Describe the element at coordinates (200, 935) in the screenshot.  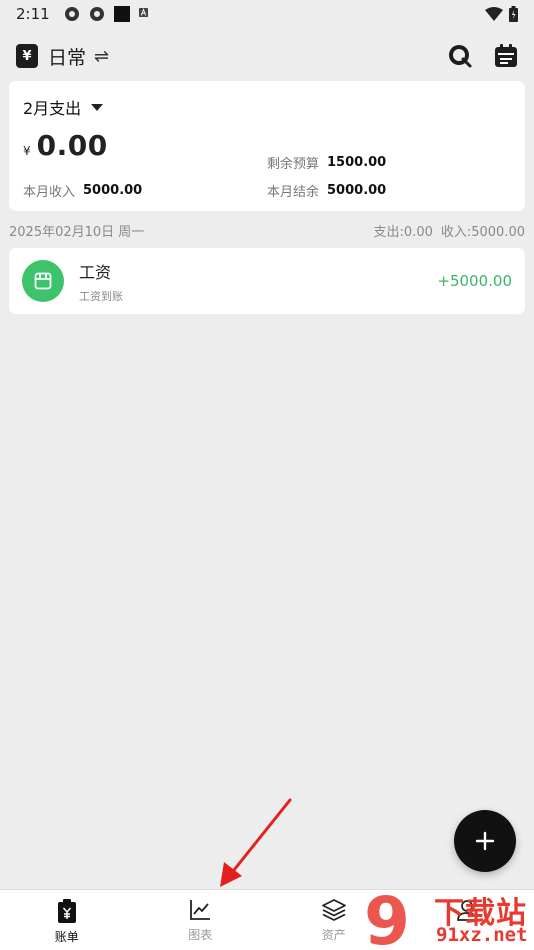
I see `nav-label: 图表` at that location.